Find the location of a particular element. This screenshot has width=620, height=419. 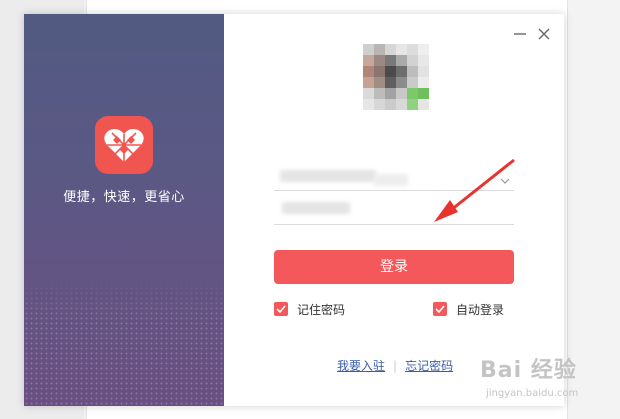

pinduoduo-heart-logo-icon is located at coordinates (124, 145).